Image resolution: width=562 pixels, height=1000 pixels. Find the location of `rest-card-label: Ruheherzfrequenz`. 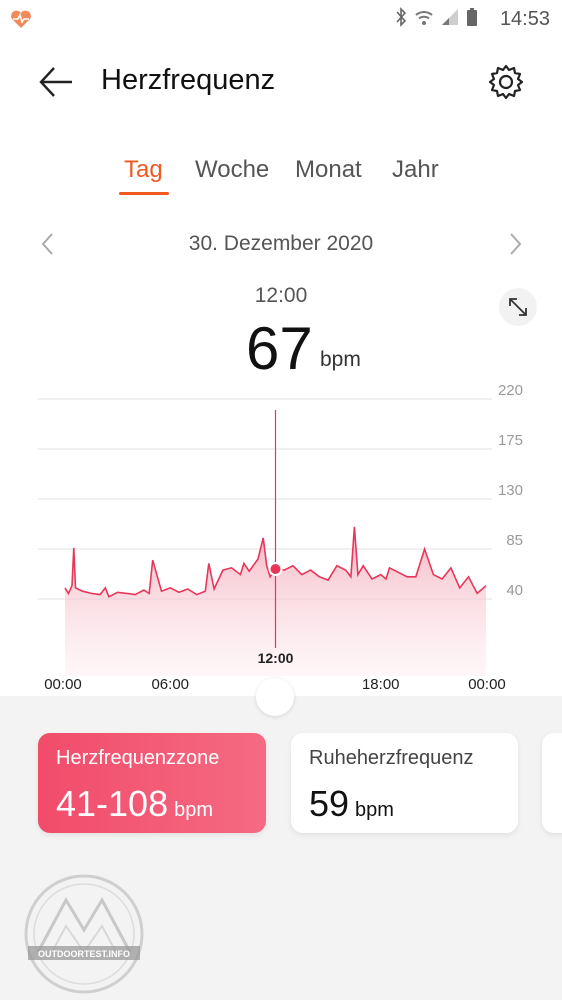

rest-card-label: Ruheherzfrequenz is located at coordinates (391, 758).